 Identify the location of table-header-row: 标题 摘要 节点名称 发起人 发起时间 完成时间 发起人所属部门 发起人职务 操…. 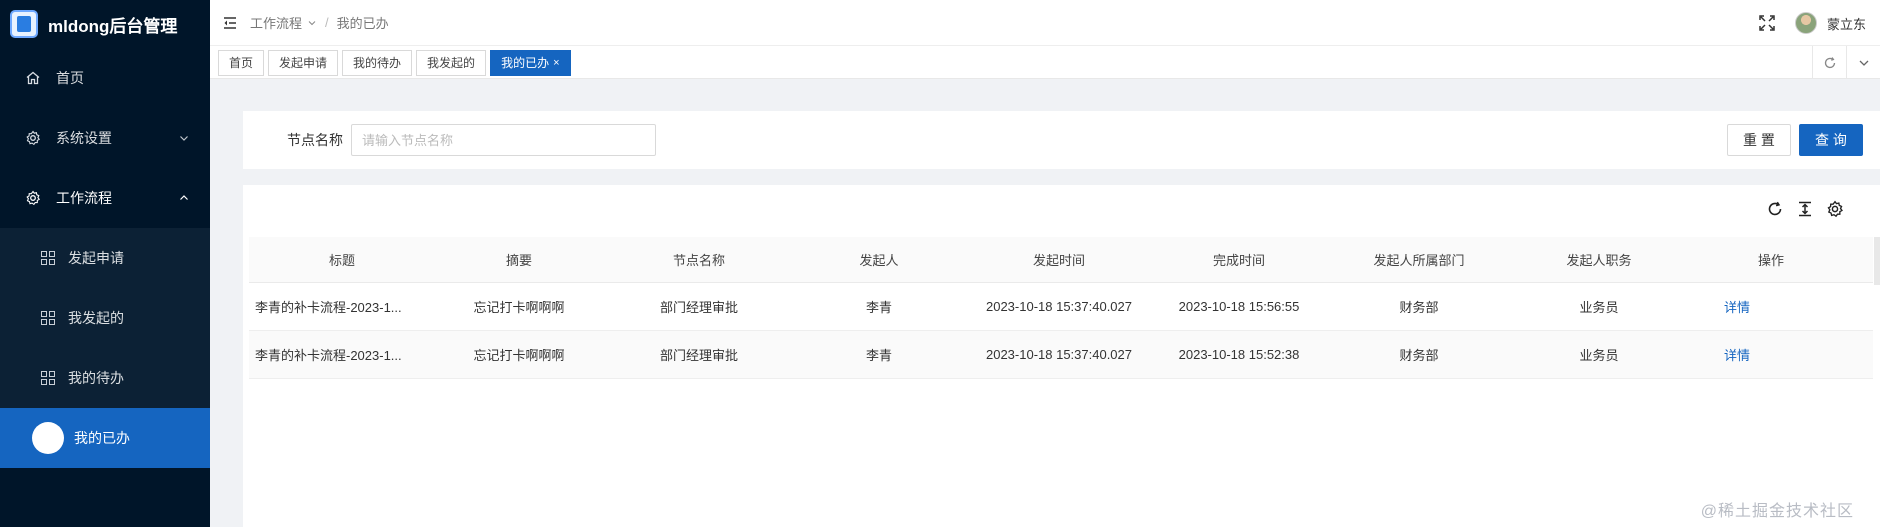
(1061, 260).